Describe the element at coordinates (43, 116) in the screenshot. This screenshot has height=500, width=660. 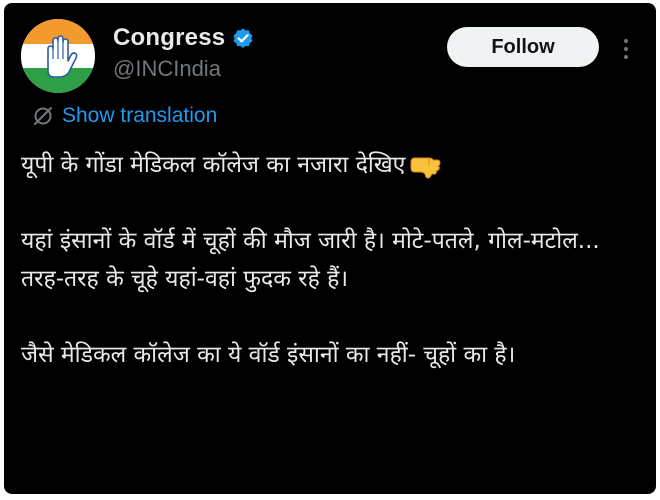
I see `translate-icon` at that location.